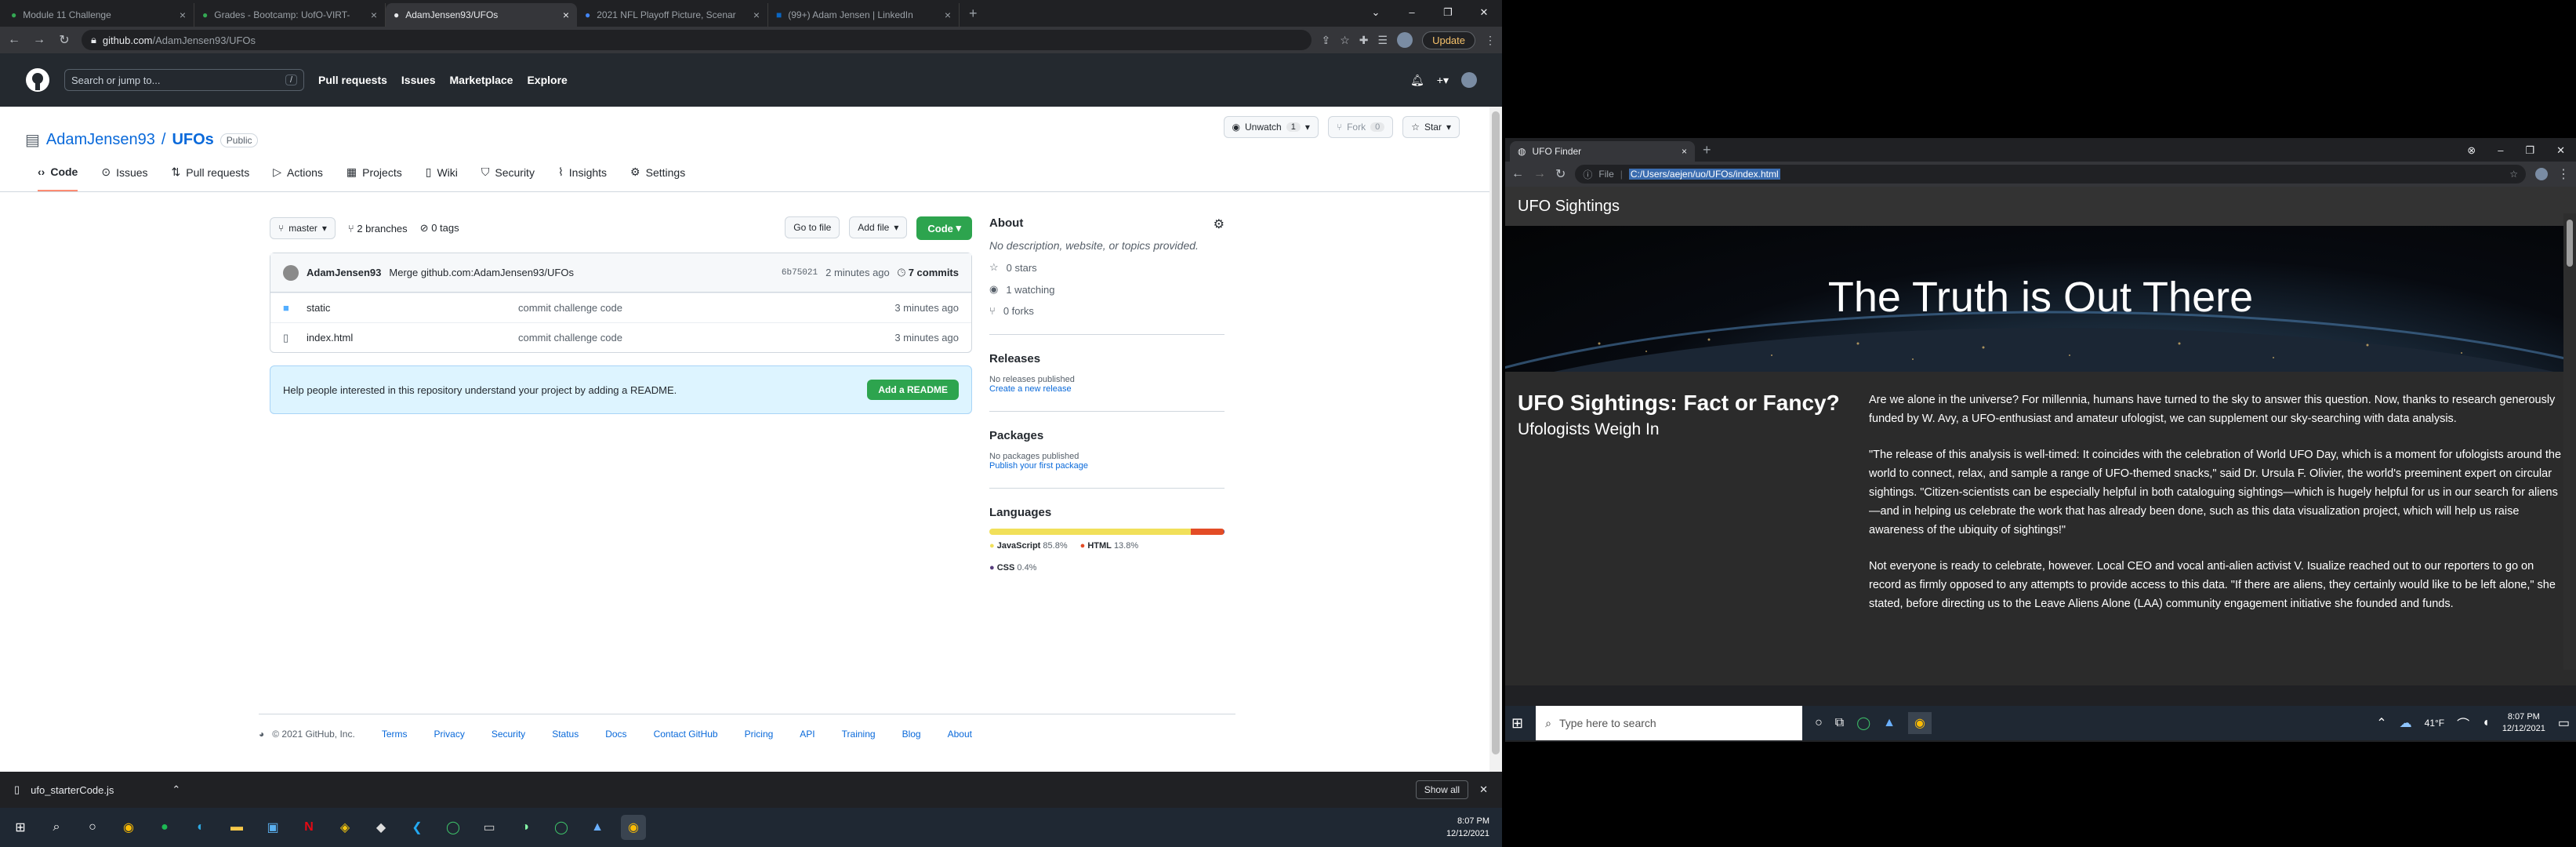  Describe the element at coordinates (583, 178) in the screenshot. I see `tab-insights: ⌇ Insights` at that location.